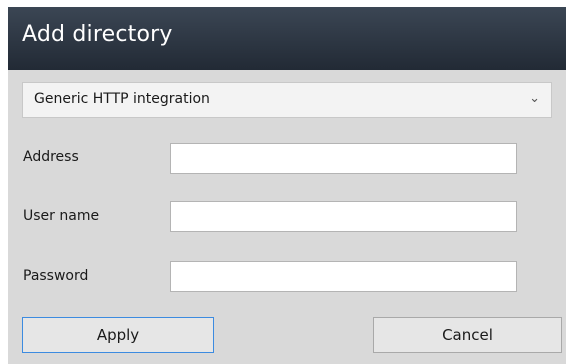  I want to click on password-label: Password, so click(56, 276).